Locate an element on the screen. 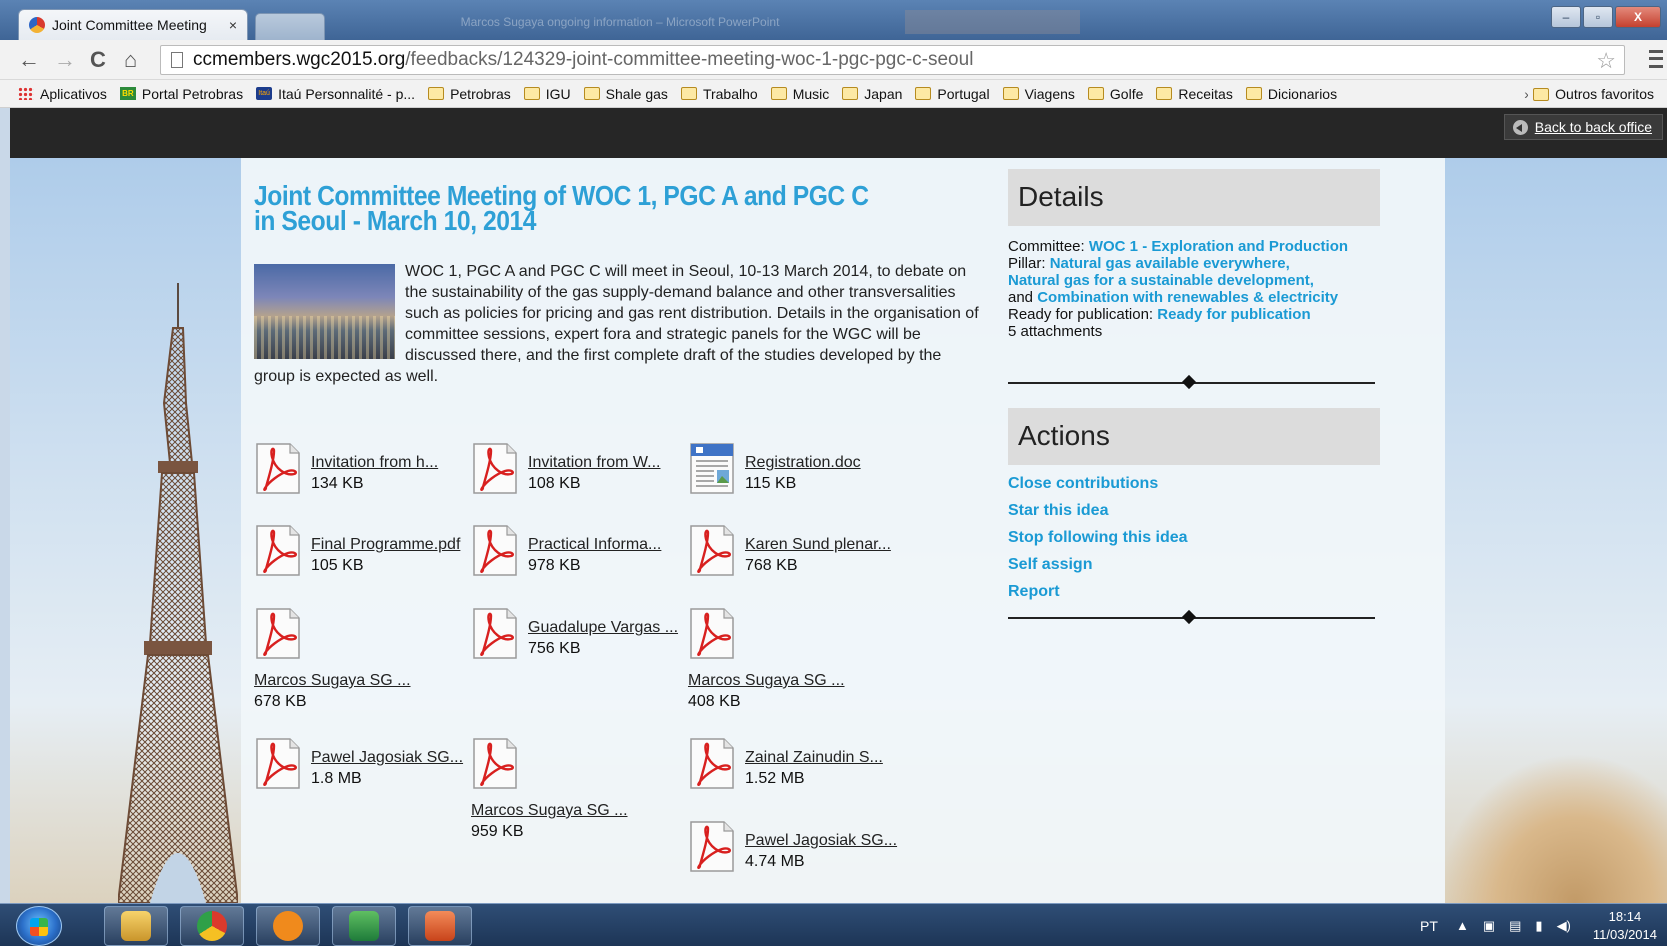 The image size is (1667, 946). attachment-name-link: Registration.doc is located at coordinates (803, 462).